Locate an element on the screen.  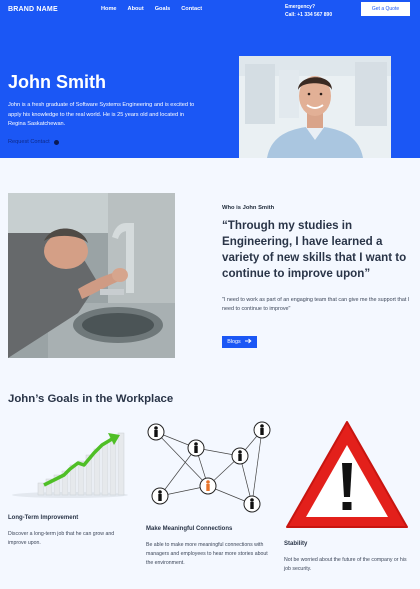
nav-goals: Goals is located at coordinates (163, 9).